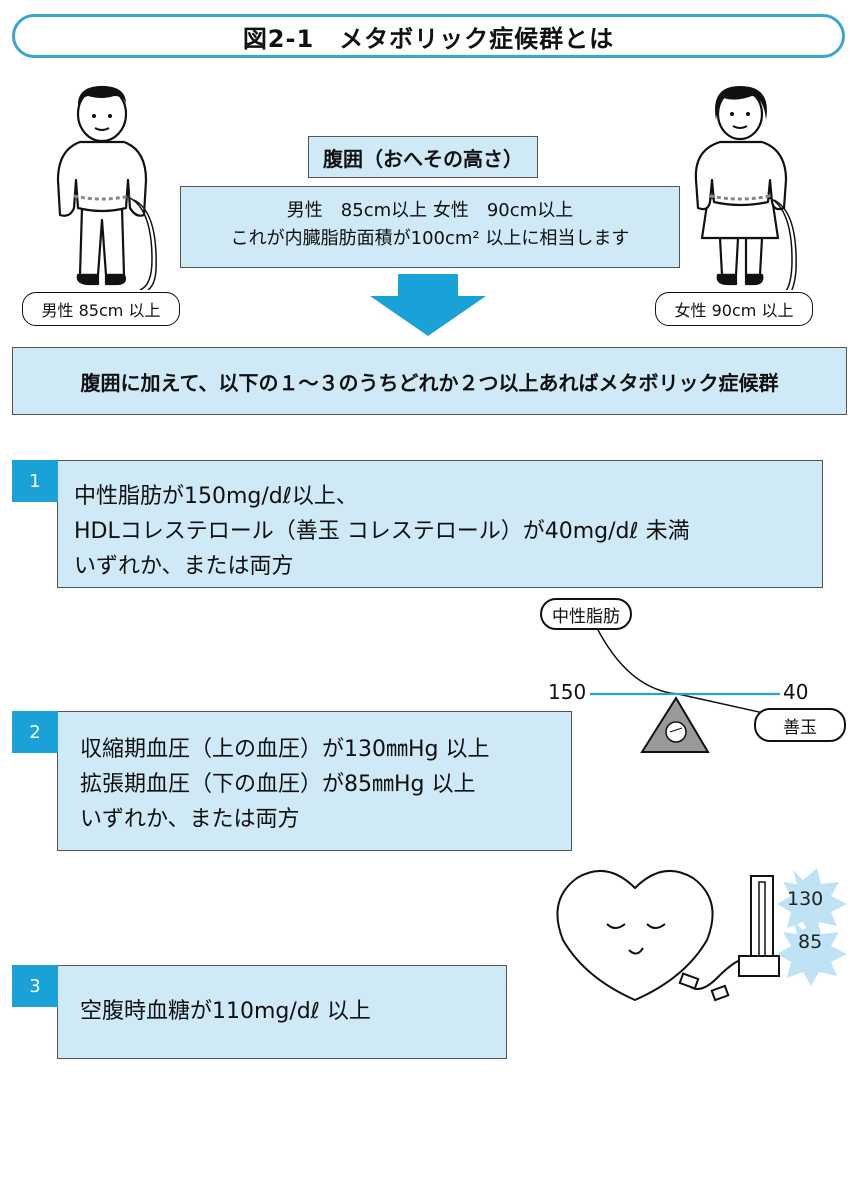  I want to click on female-waist-label-text: 女性 90cm 以上, so click(734, 310).